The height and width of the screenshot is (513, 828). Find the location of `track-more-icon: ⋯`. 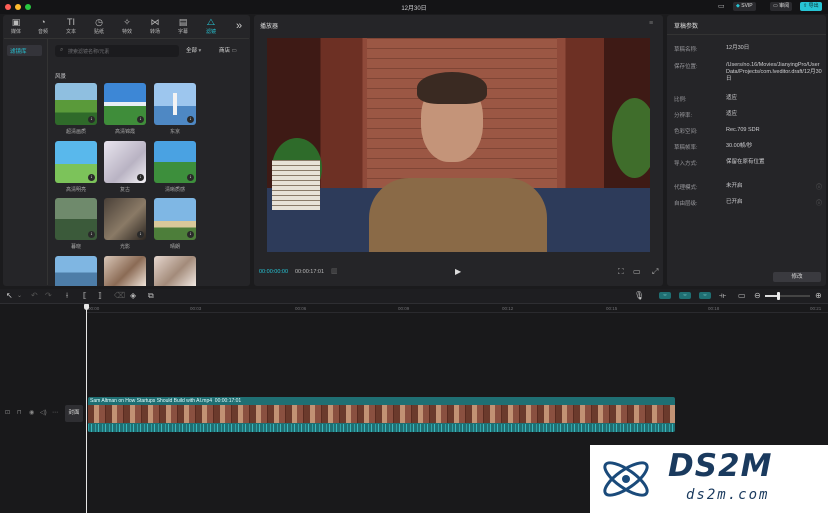

track-more-icon: ⋯ is located at coordinates (55, 412).